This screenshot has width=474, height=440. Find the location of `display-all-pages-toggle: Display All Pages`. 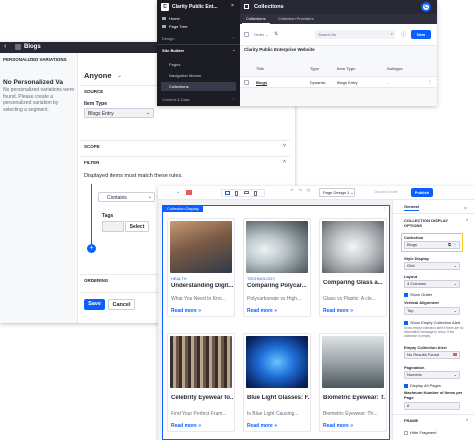

display-all-pages-toggle: Display All Pages is located at coordinates (422, 385).